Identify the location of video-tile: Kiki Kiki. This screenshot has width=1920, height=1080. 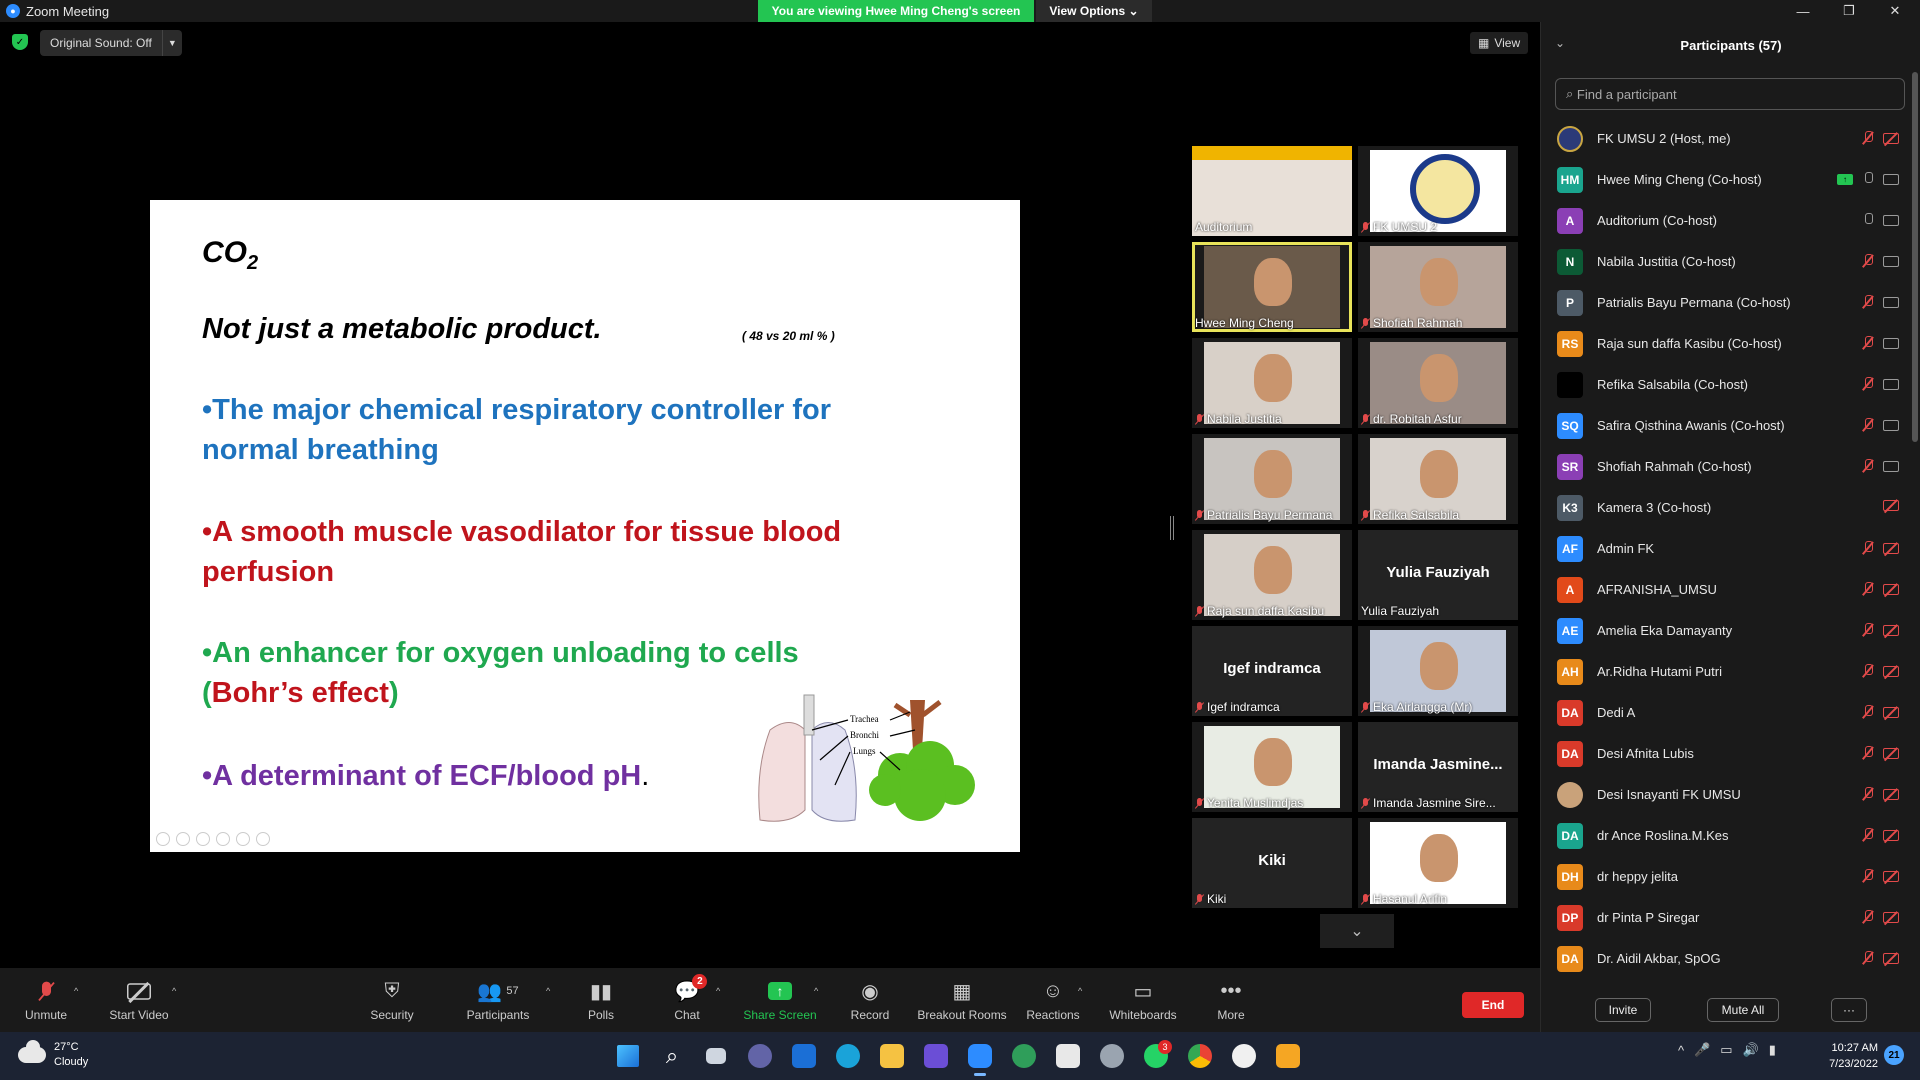
(1272, 863).